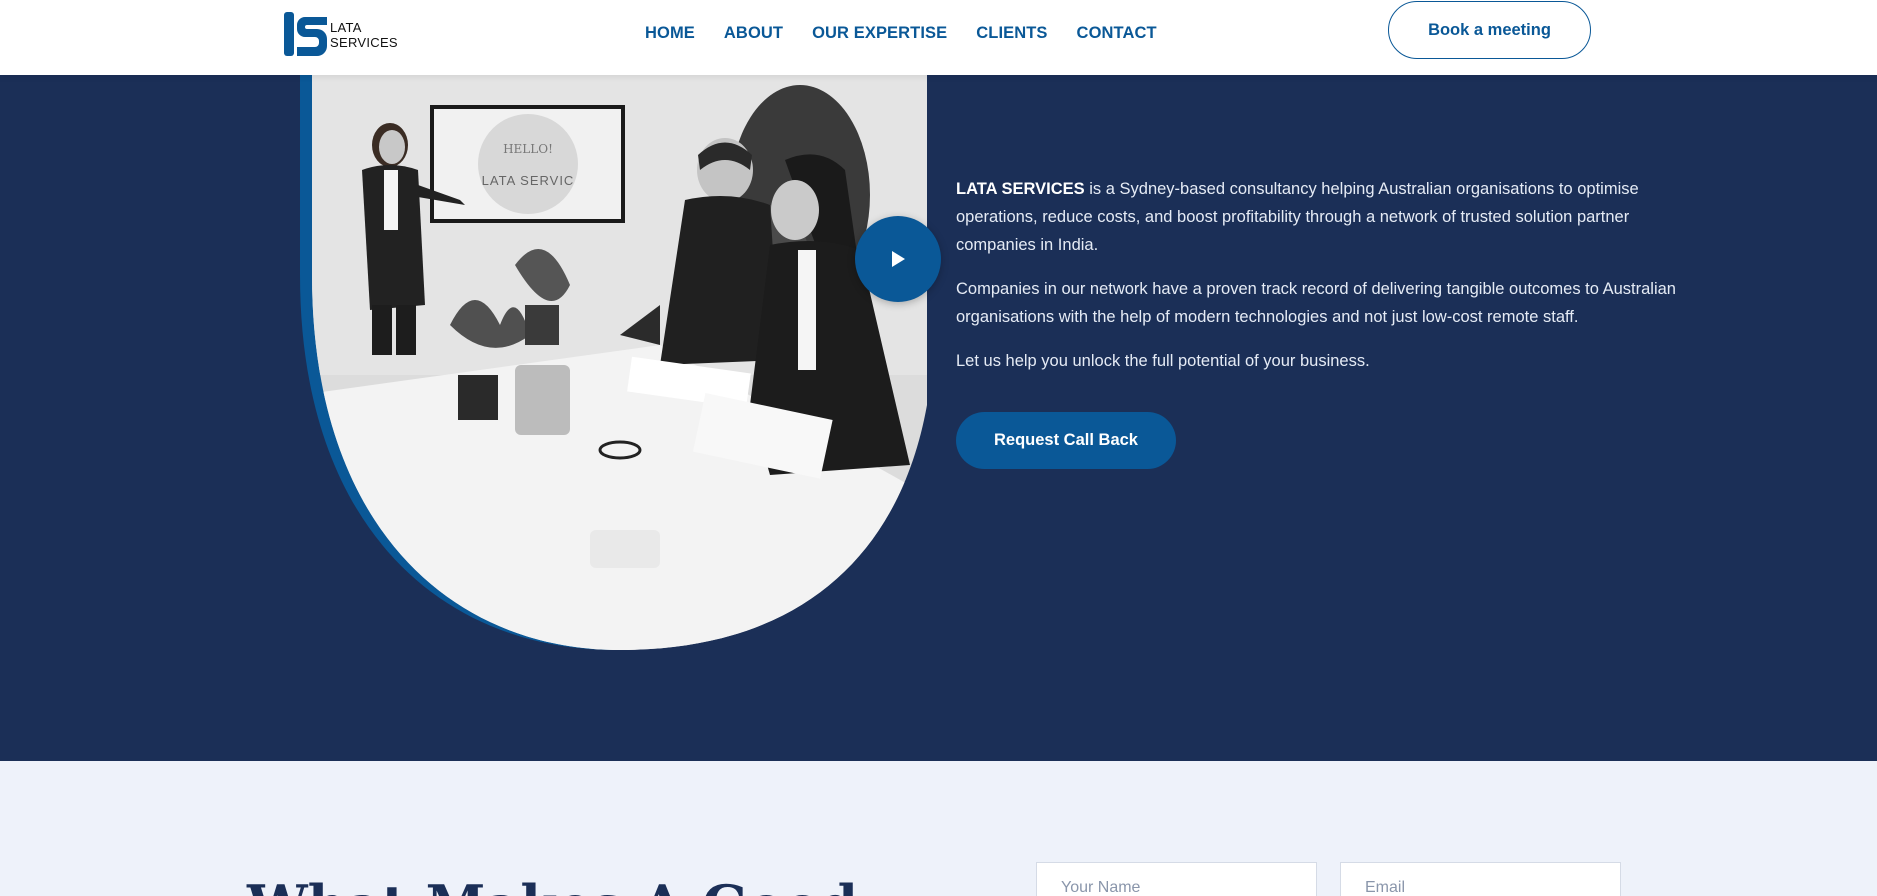  What do you see at coordinates (879, 33) in the screenshot?
I see `nav-our-expertise: OUR EXPERTISE` at bounding box center [879, 33].